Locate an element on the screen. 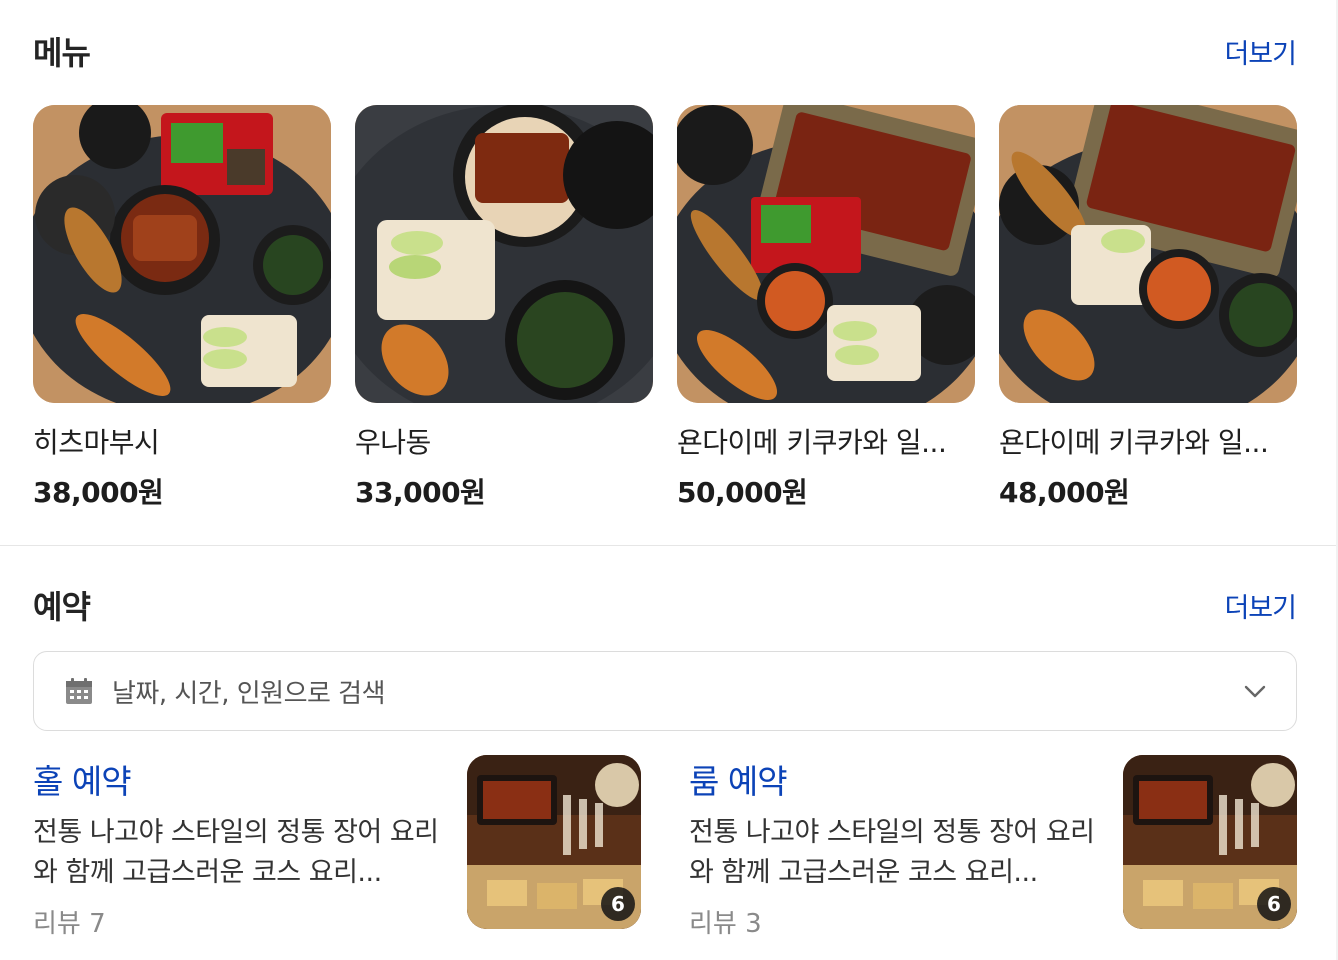  menu-item-price: 38,000원 is located at coordinates (98, 492).